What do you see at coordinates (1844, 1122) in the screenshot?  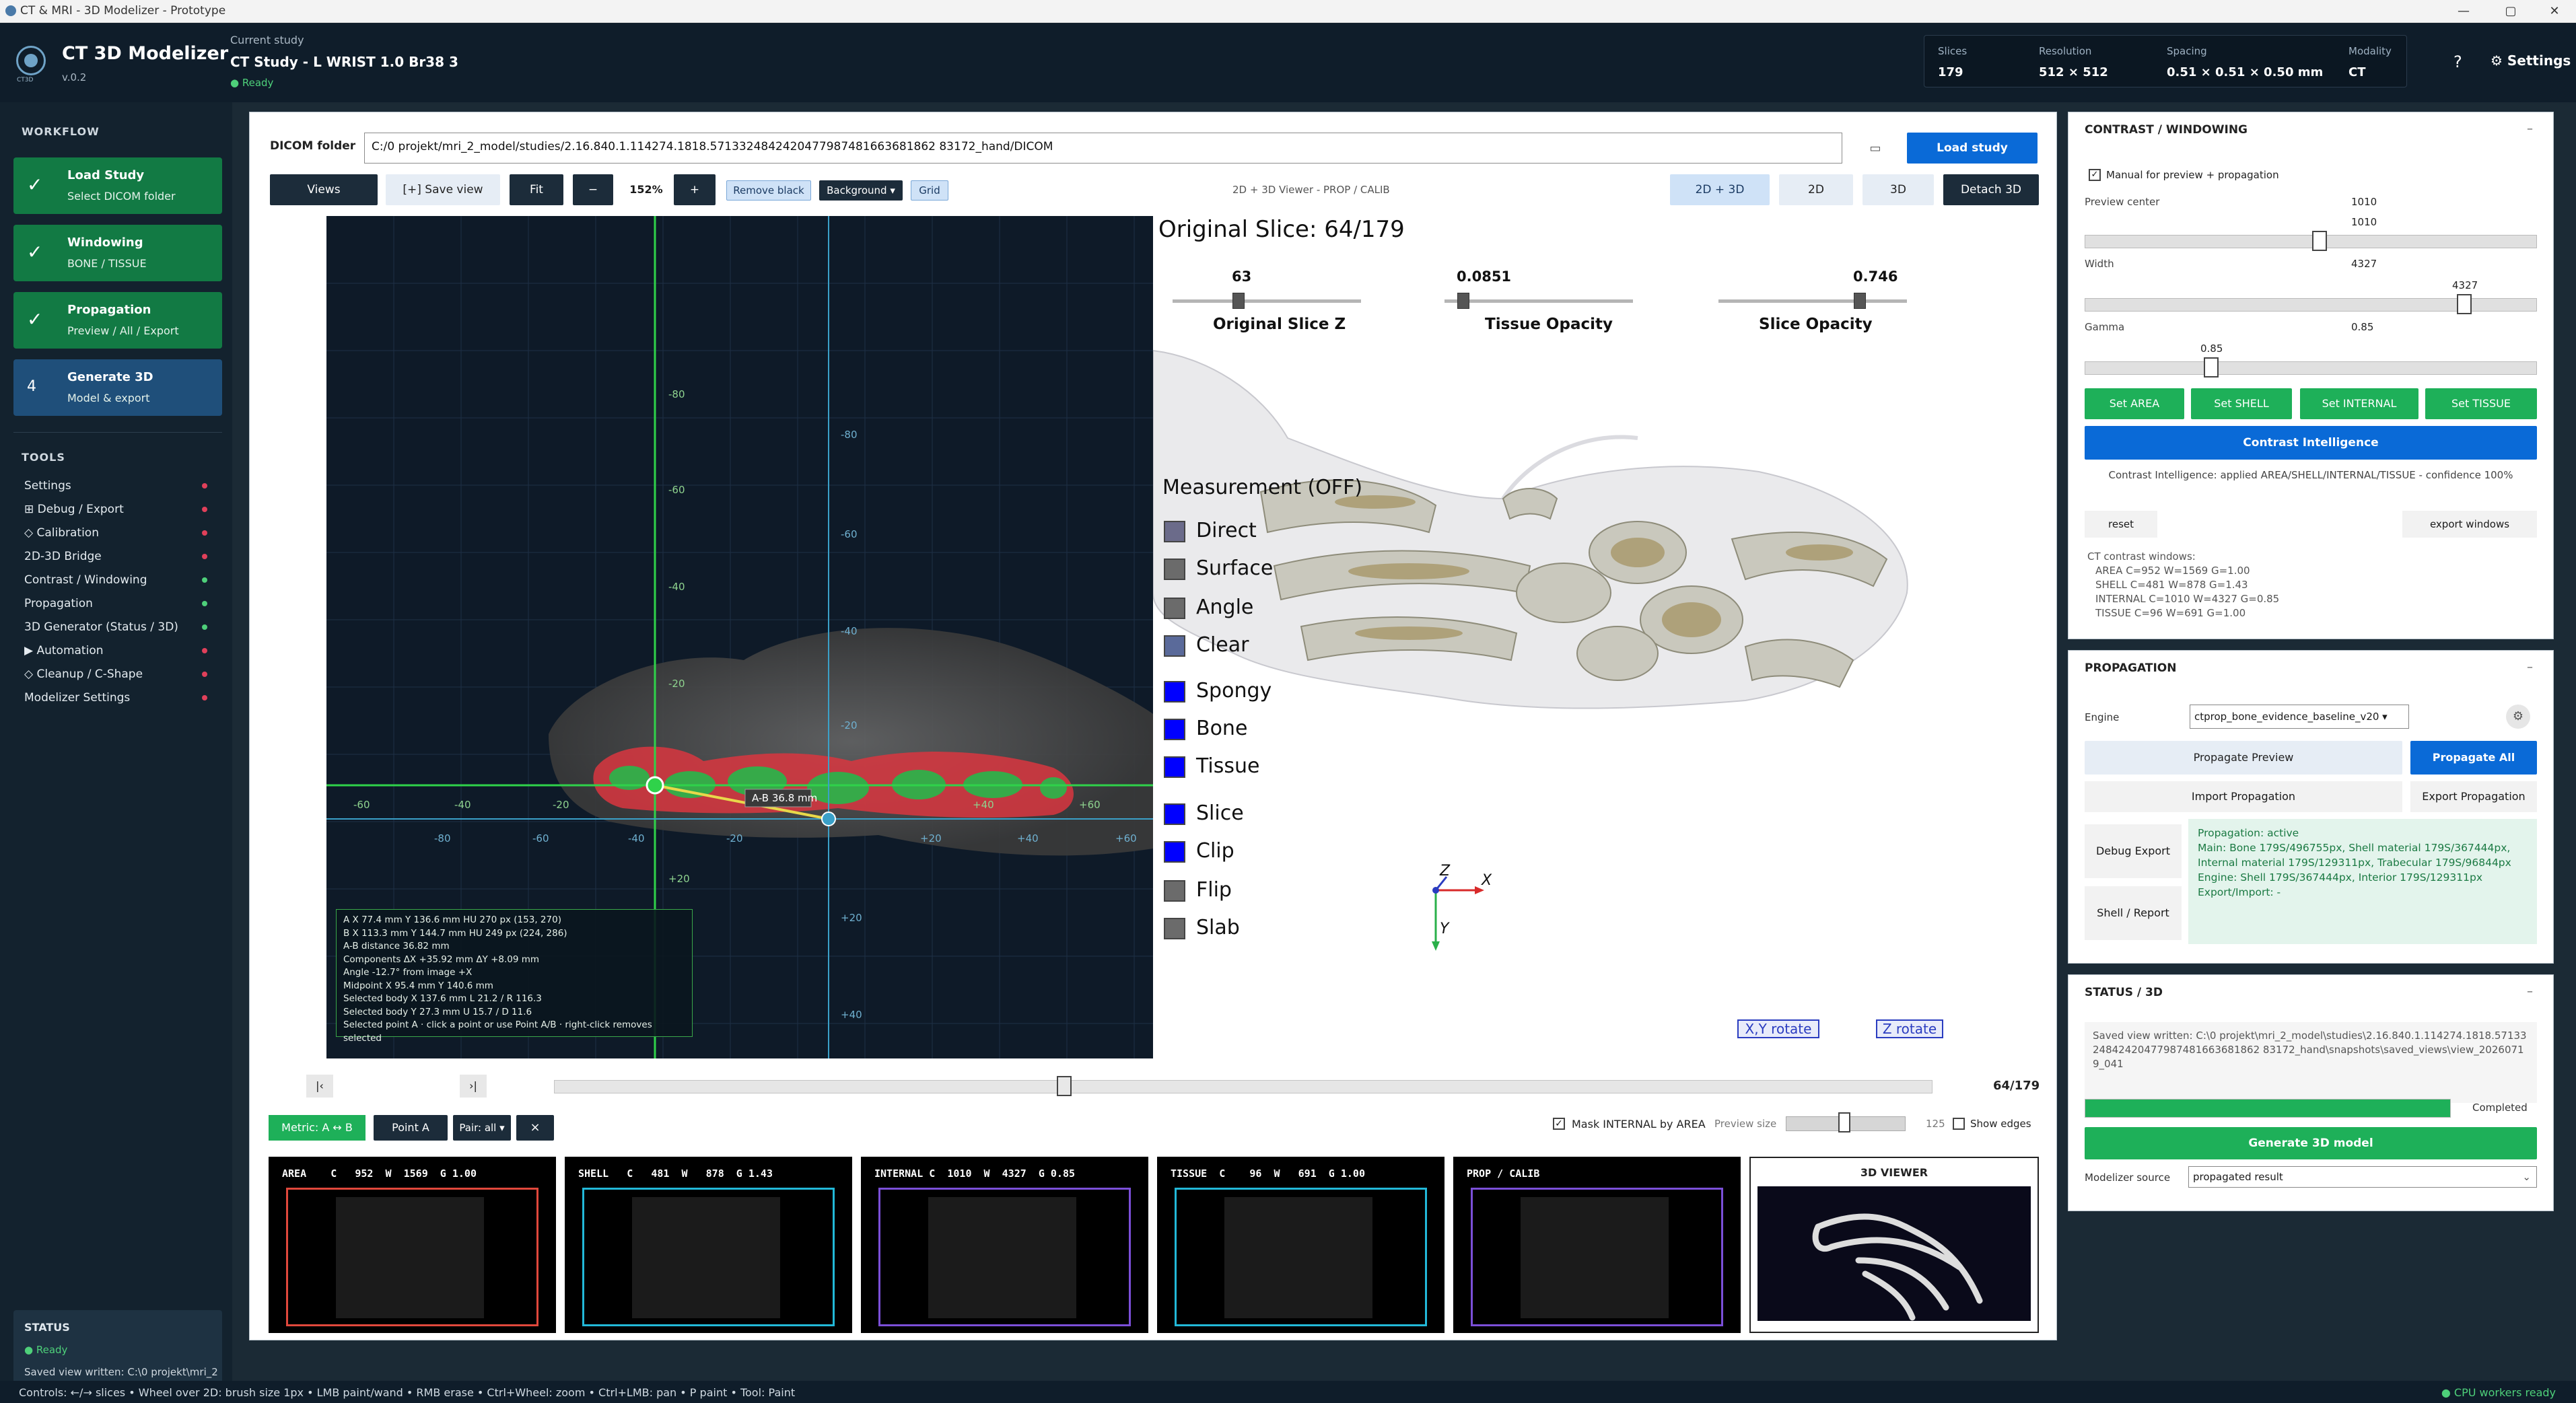 I see `preview-size-handle` at bounding box center [1844, 1122].